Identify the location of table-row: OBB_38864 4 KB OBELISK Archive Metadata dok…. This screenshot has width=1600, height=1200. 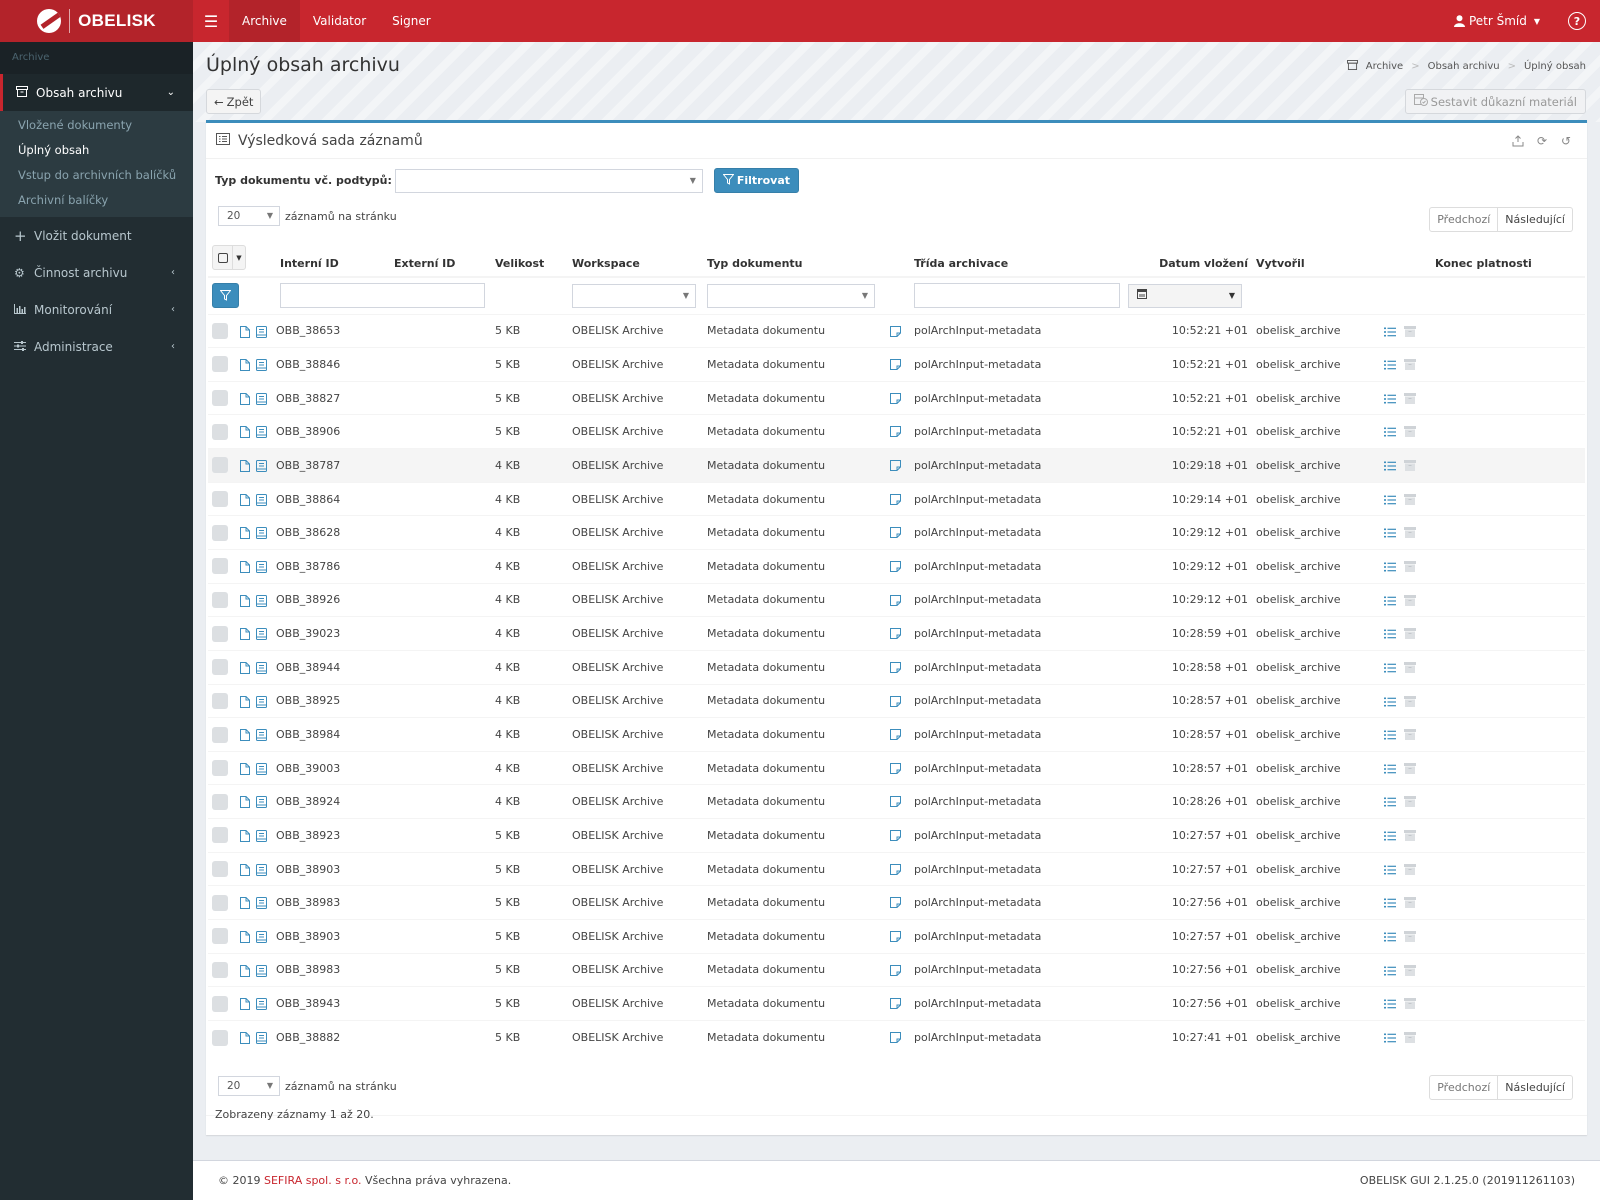
(896, 498).